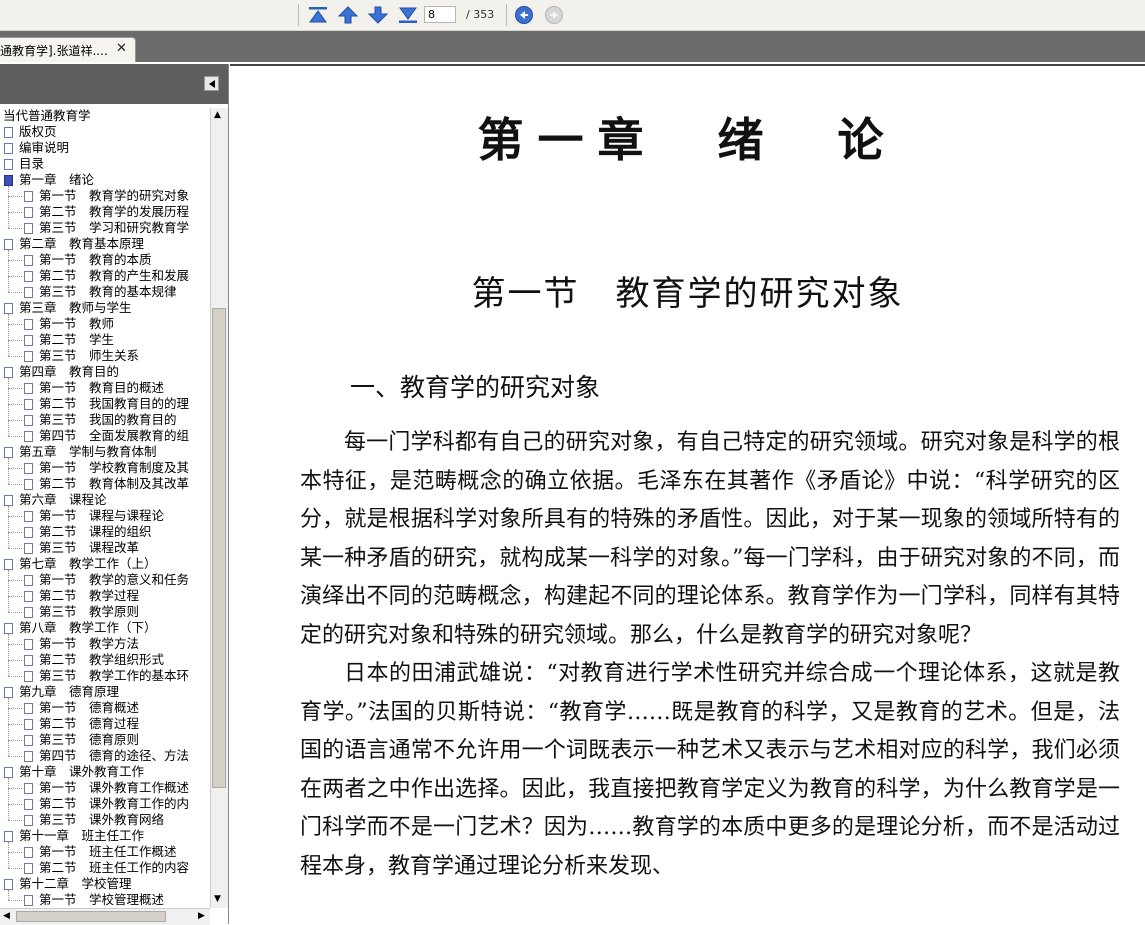 The image size is (1145, 925). Describe the element at coordinates (100, 852) in the screenshot. I see `bookmark-item: 第一节 班主任工作概述` at that location.